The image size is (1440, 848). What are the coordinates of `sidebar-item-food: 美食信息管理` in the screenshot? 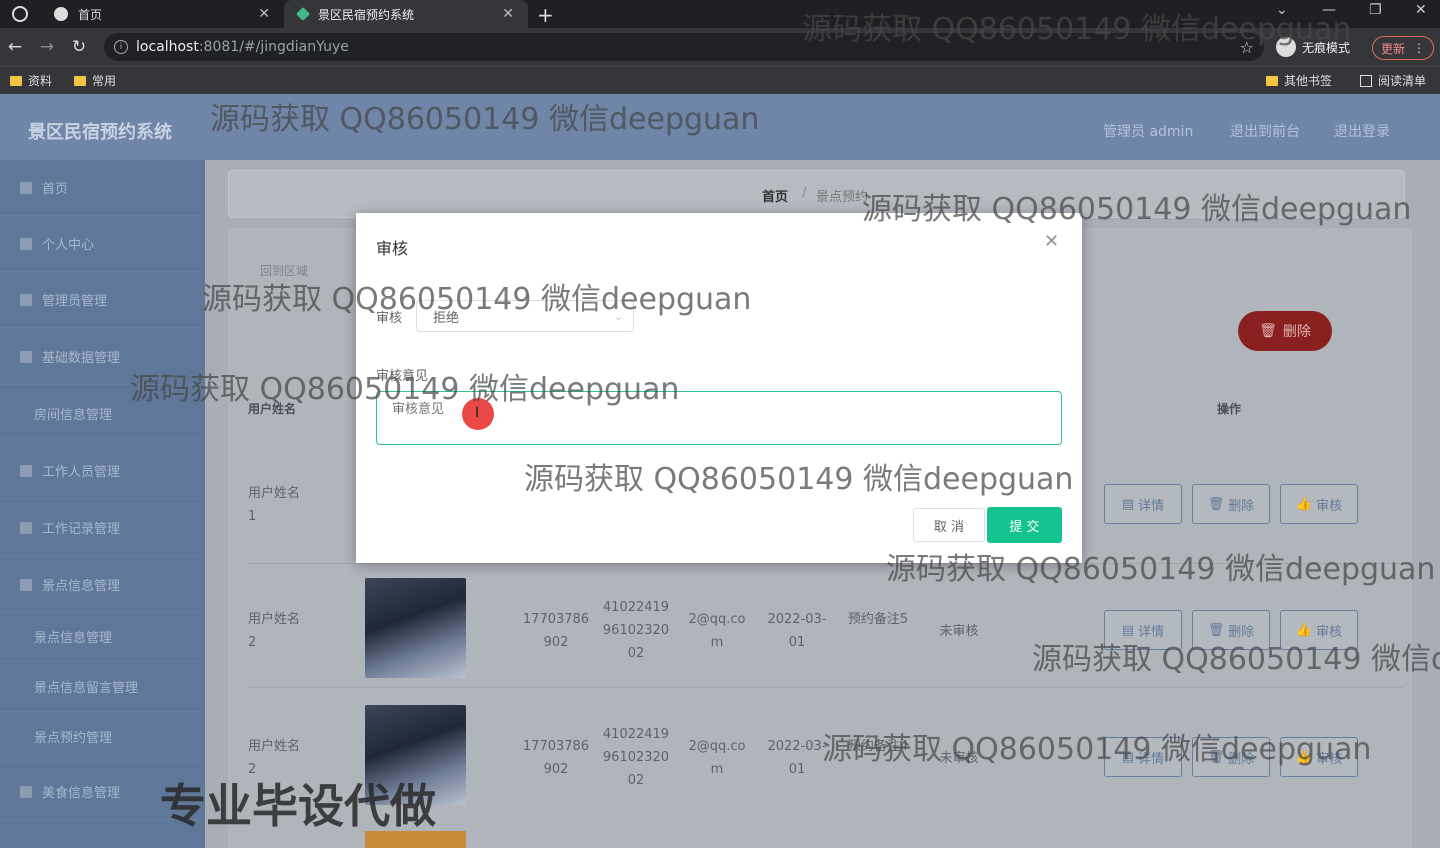 It's located at (102, 792).